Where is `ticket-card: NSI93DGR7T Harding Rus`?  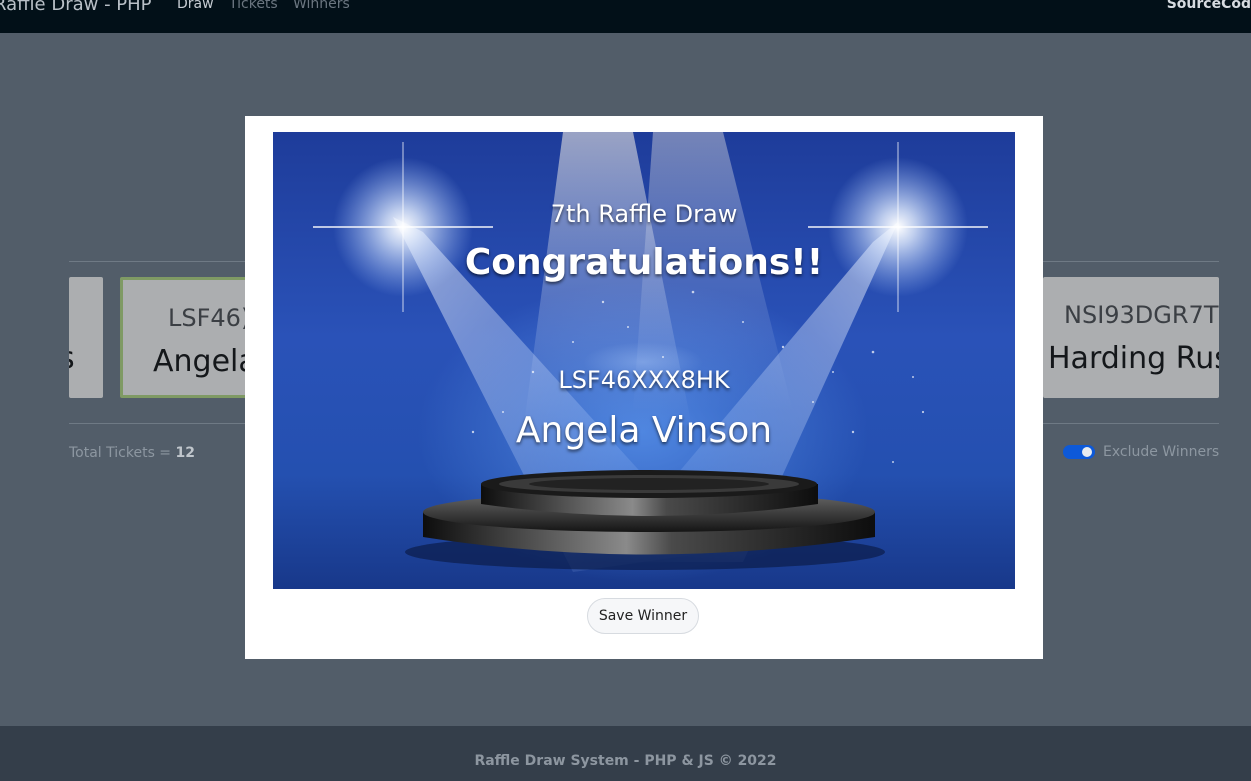
ticket-card: NSI93DGR7T Harding Rus is located at coordinates (1131, 337).